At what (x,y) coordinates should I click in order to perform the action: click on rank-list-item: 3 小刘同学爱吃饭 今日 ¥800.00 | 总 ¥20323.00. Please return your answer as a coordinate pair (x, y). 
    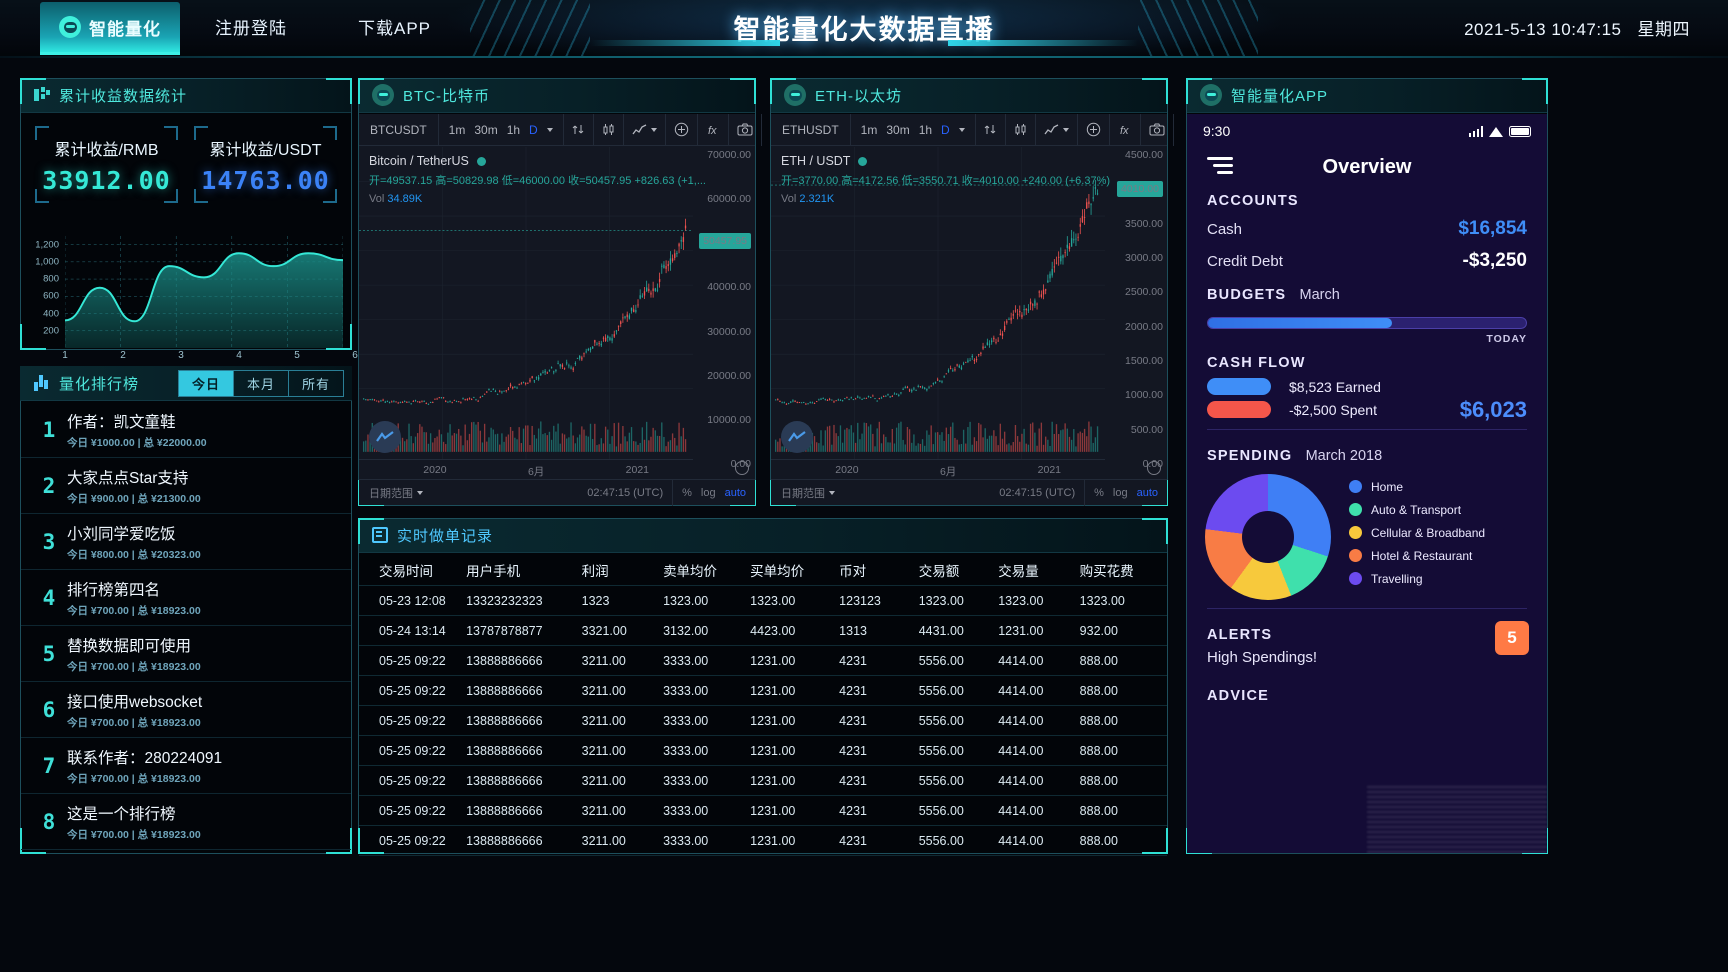
    Looking at the image, I should click on (186, 542).